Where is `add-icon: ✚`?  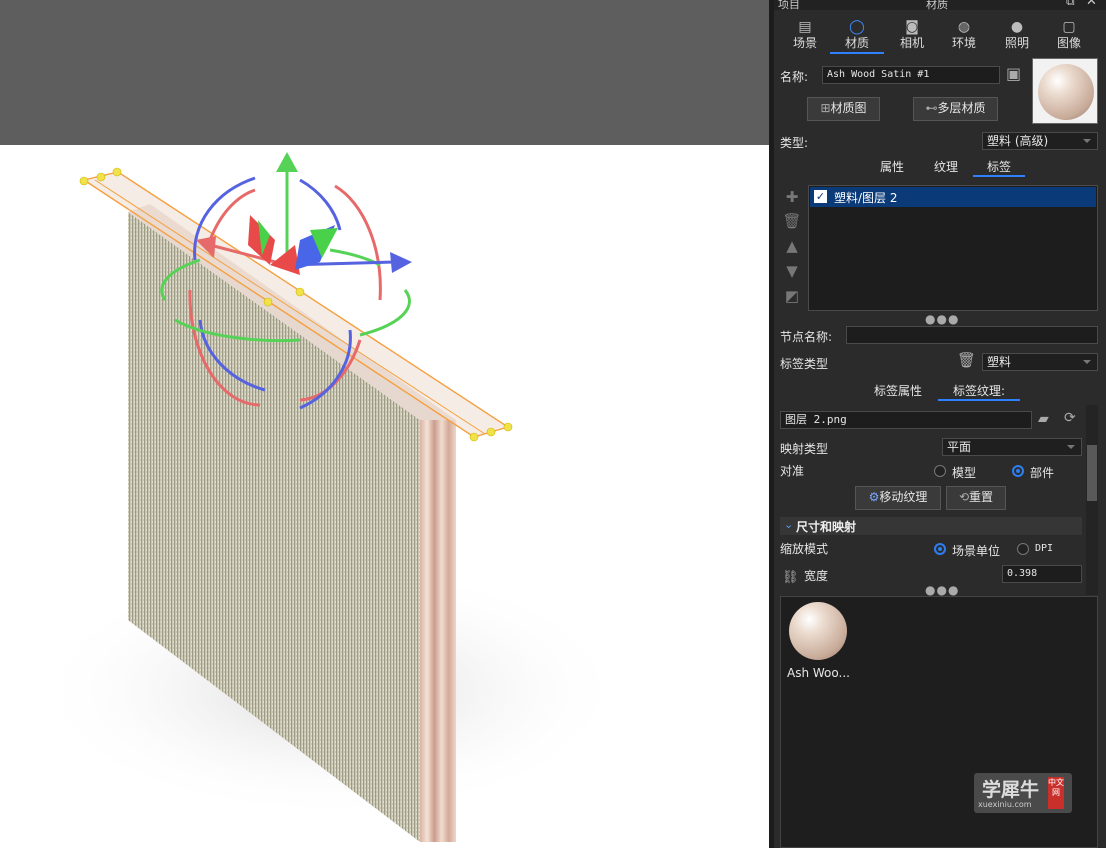 add-icon: ✚ is located at coordinates (792, 197).